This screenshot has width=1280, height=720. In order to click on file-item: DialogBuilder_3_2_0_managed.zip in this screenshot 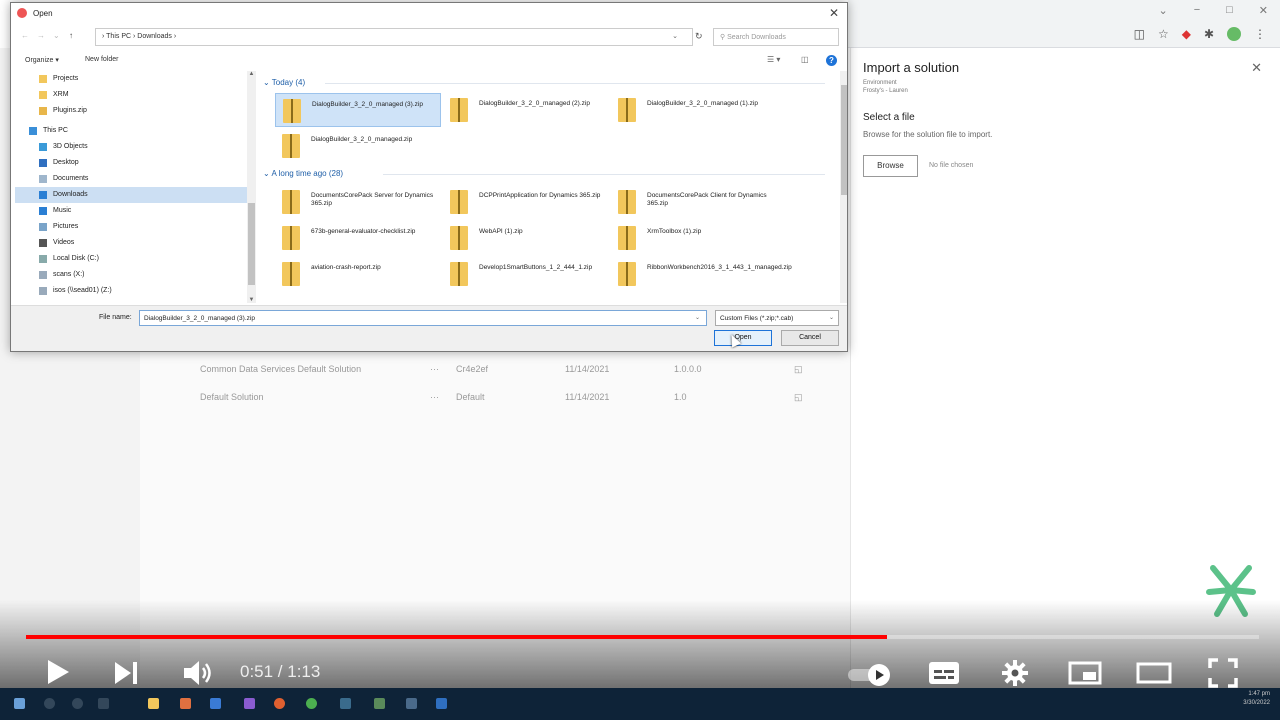, I will do `click(358, 146)`.